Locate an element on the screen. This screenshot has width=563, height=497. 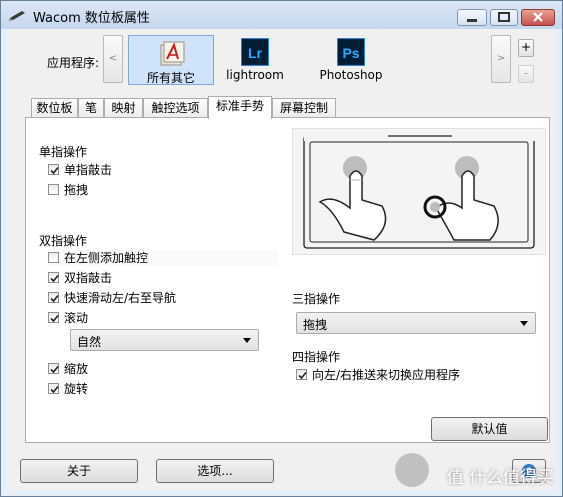
scroll-mode-value: 自然 is located at coordinates (89, 342).